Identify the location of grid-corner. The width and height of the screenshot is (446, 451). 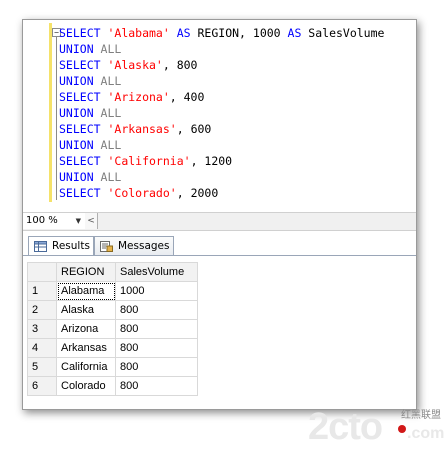
(42, 272).